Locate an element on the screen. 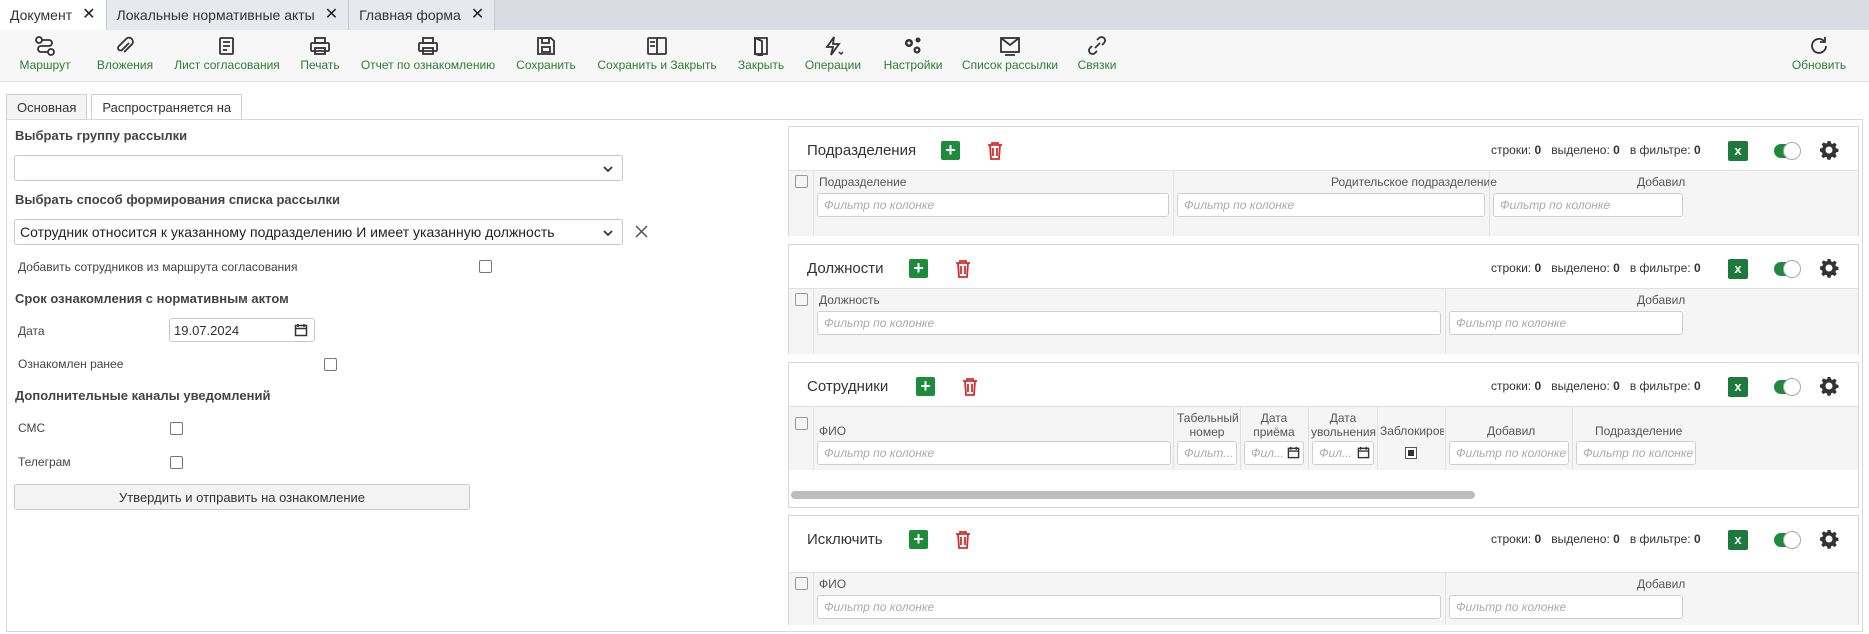 The height and width of the screenshot is (634, 1869). blocked-filter-checkbox is located at coordinates (1411, 453).